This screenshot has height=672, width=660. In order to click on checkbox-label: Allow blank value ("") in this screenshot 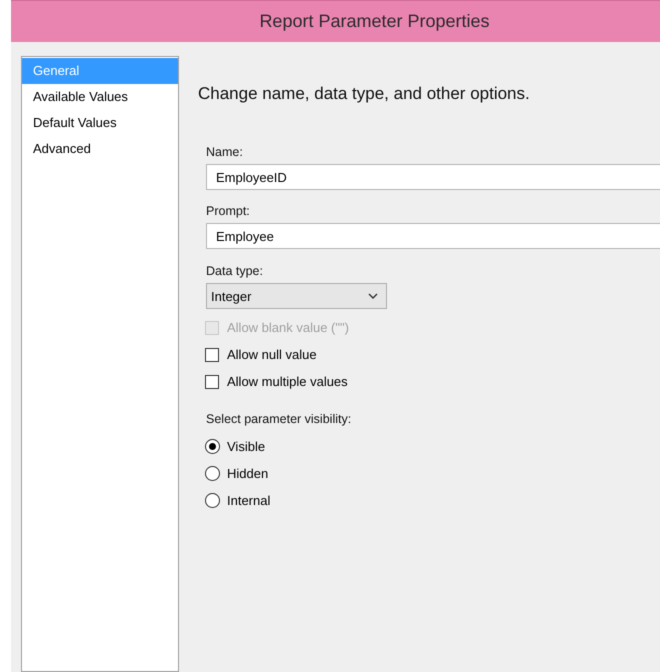, I will do `click(288, 327)`.